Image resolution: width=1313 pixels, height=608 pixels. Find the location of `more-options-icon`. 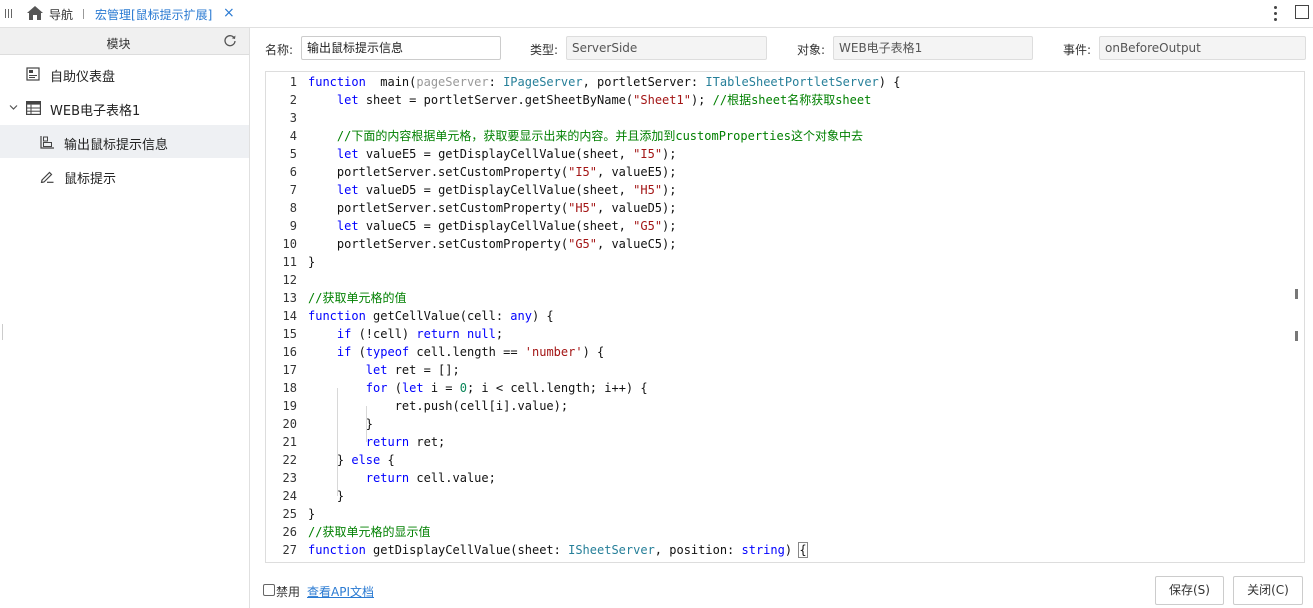

more-options-icon is located at coordinates (1275, 13).